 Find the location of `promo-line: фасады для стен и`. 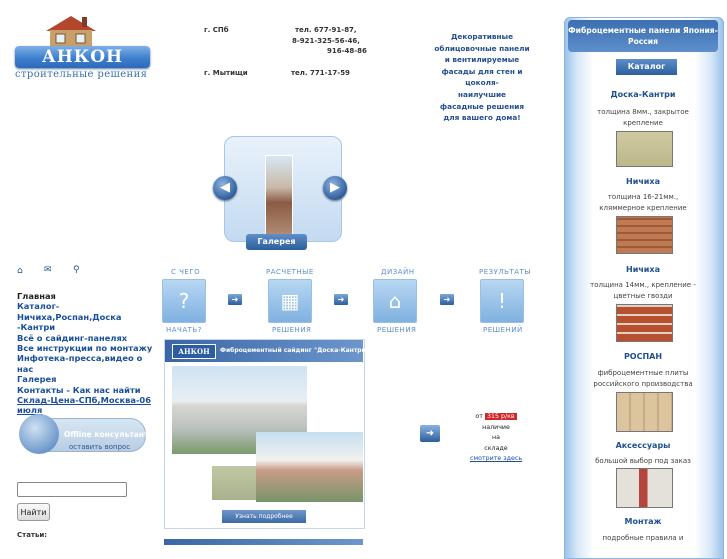

promo-line: фасады для стен и is located at coordinates (482, 71).